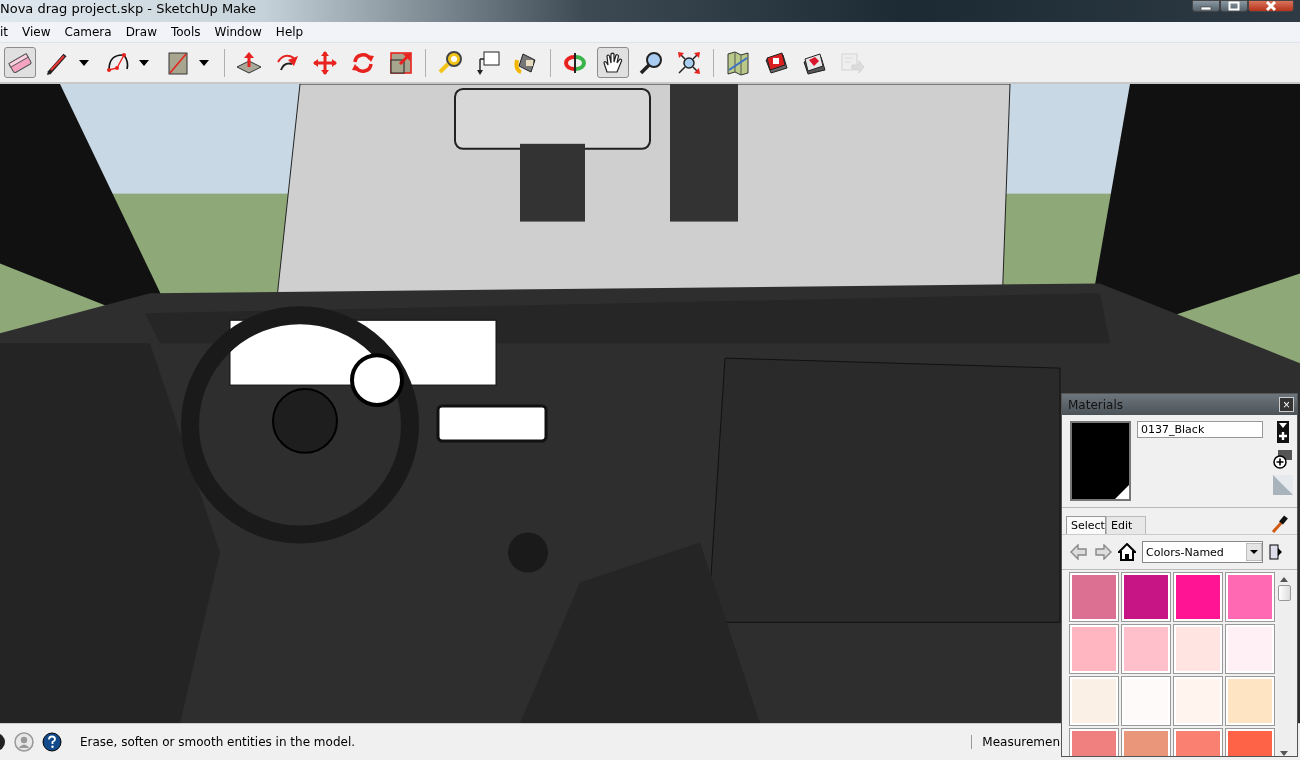 This screenshot has height=760, width=1300. Describe the element at coordinates (128, 8) in the screenshot. I see `window-title: Nova drag project.skp - SketchUp Make` at that location.